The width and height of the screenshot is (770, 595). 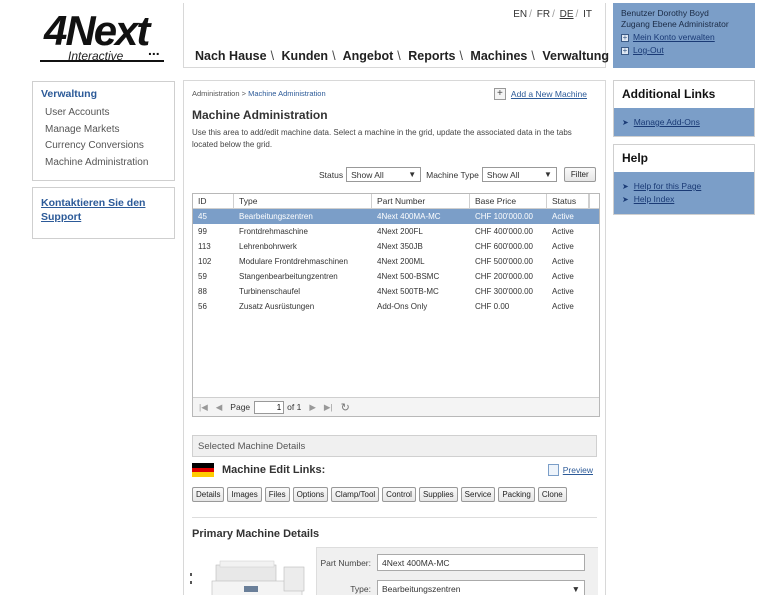 I want to click on status-select: Show All ▼, so click(x=384, y=174).